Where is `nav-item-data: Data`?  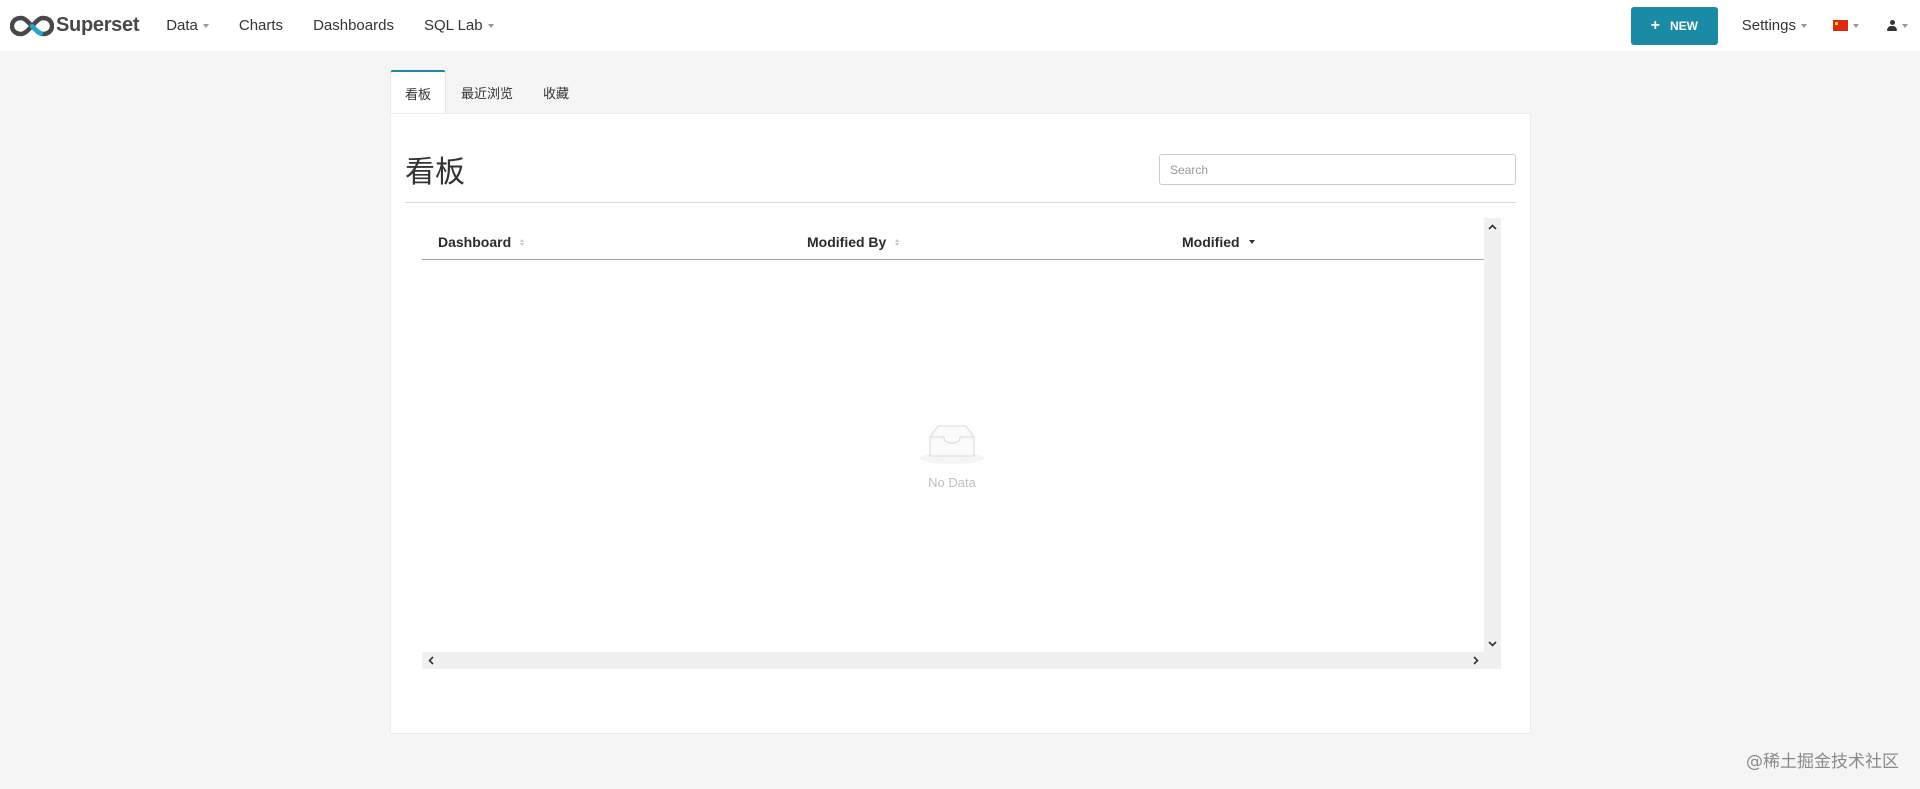 nav-item-data: Data is located at coordinates (187, 25).